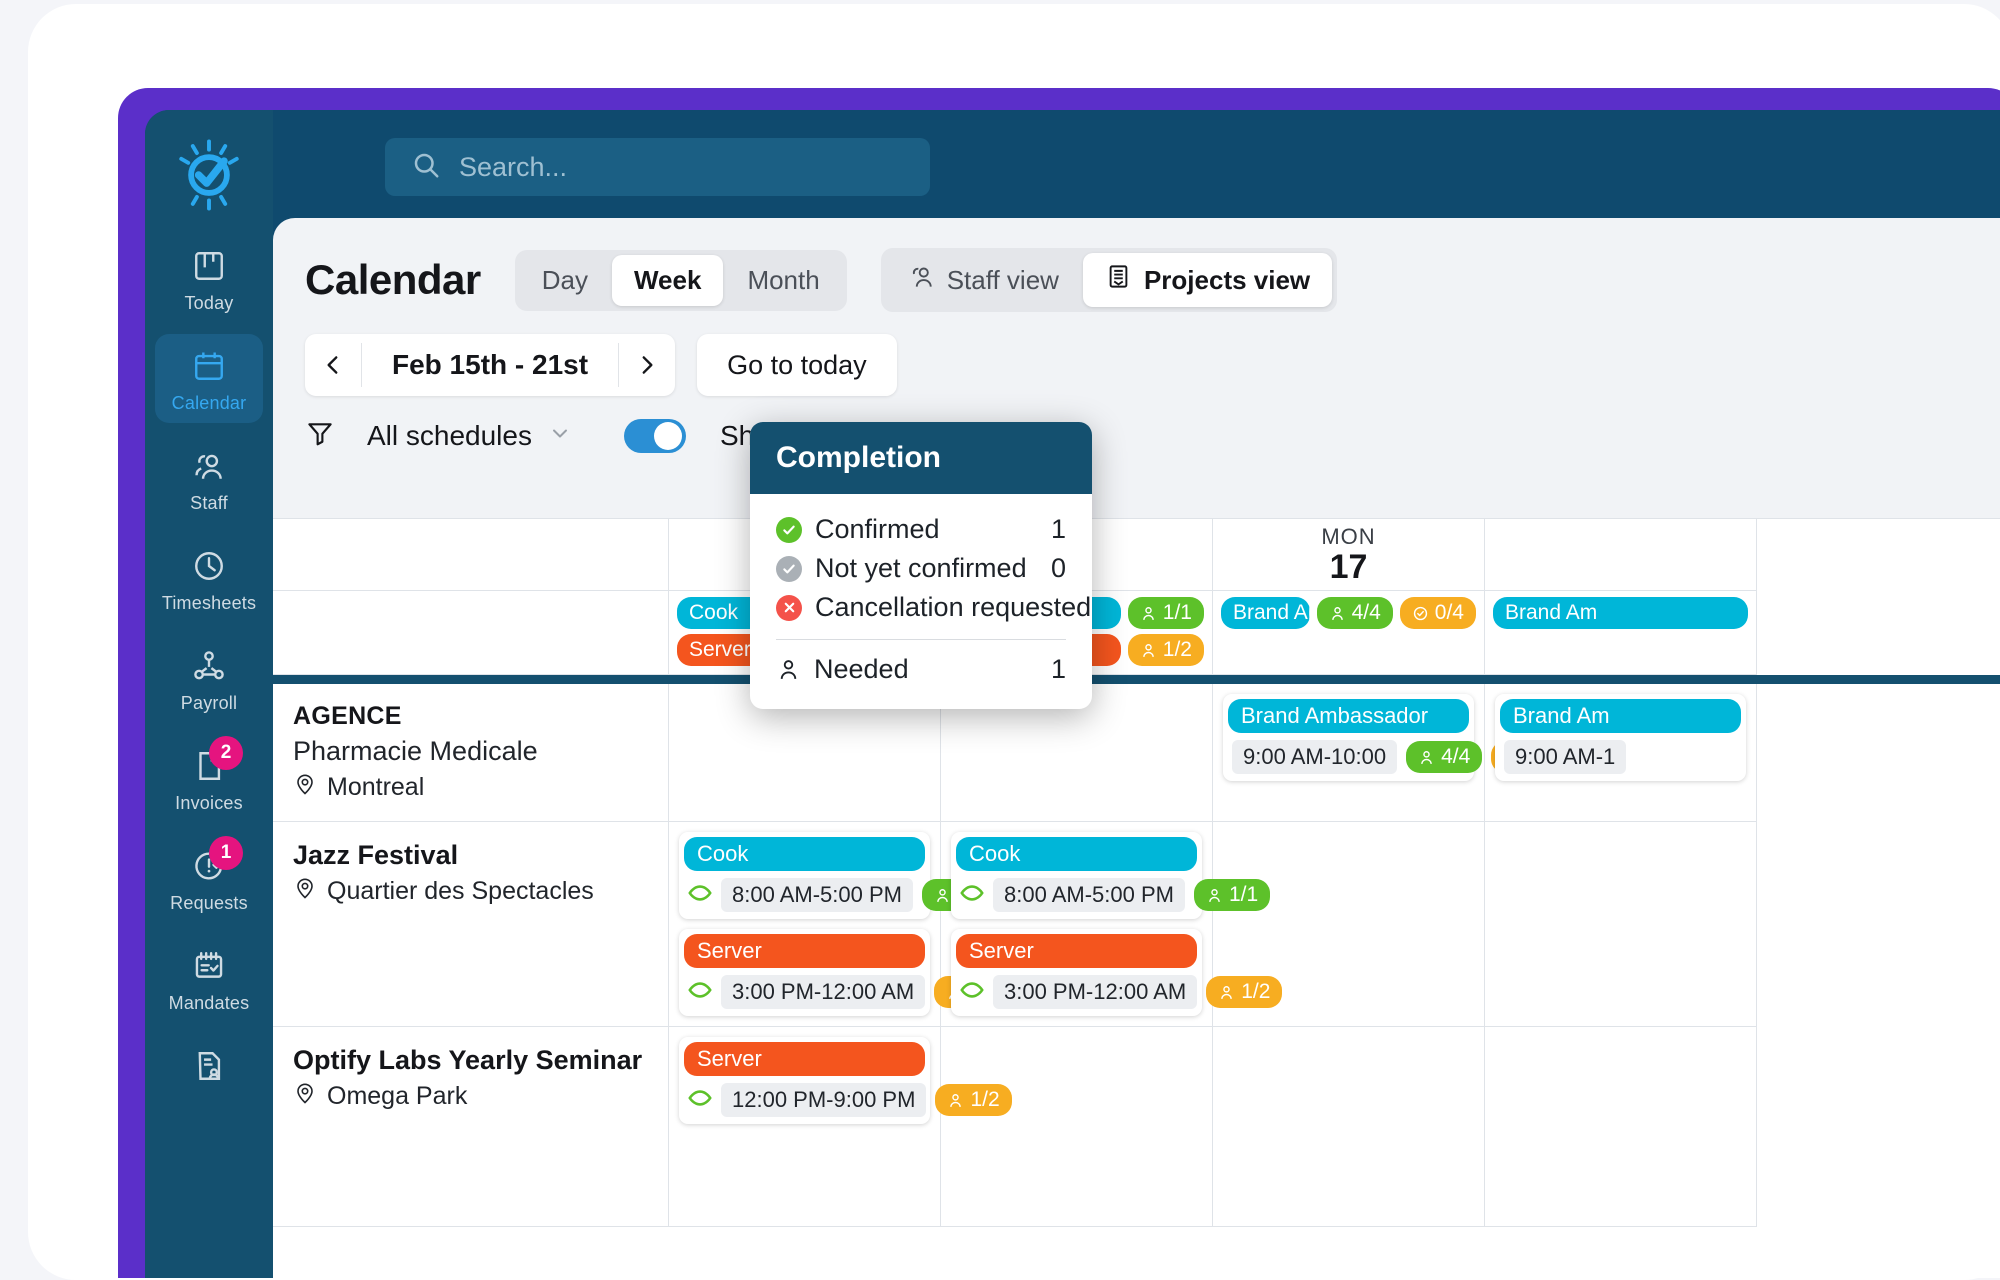 This screenshot has height=1280, width=2000. What do you see at coordinates (1177, 649) in the screenshot?
I see `count-text: 1/2` at bounding box center [1177, 649].